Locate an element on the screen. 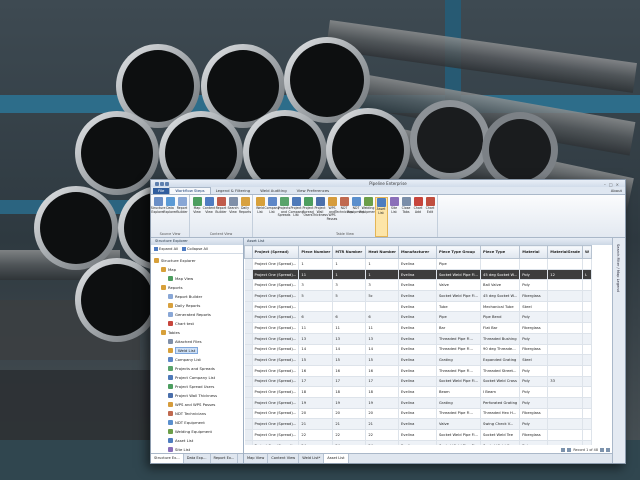 The image size is (640, 480). cell-piece-type is located at coordinates (500, 264).